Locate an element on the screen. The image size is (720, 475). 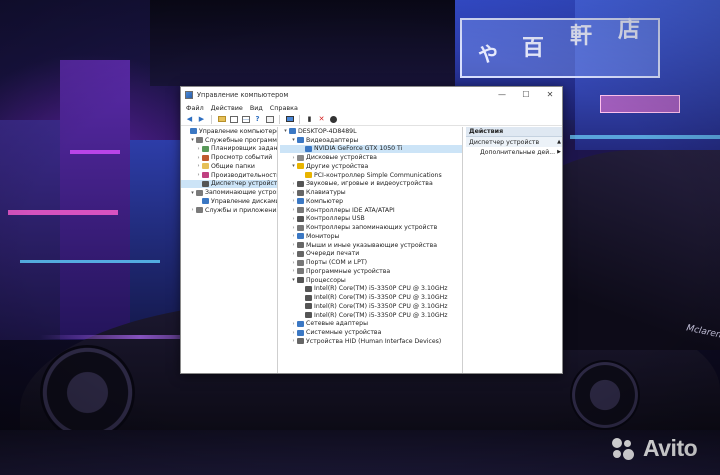
help-icon: ? is located at coordinates (257, 119).